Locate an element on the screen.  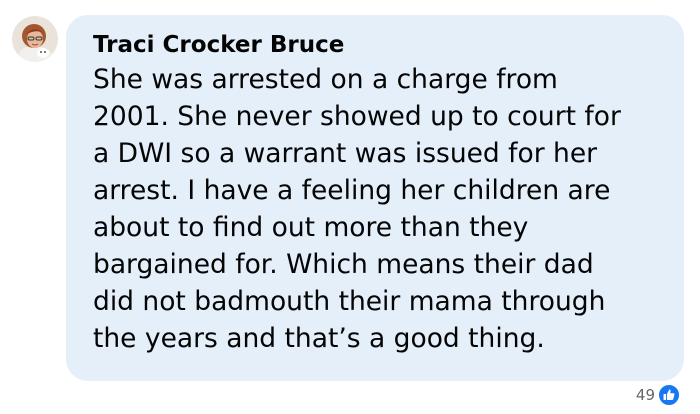
like-icon is located at coordinates (669, 395).